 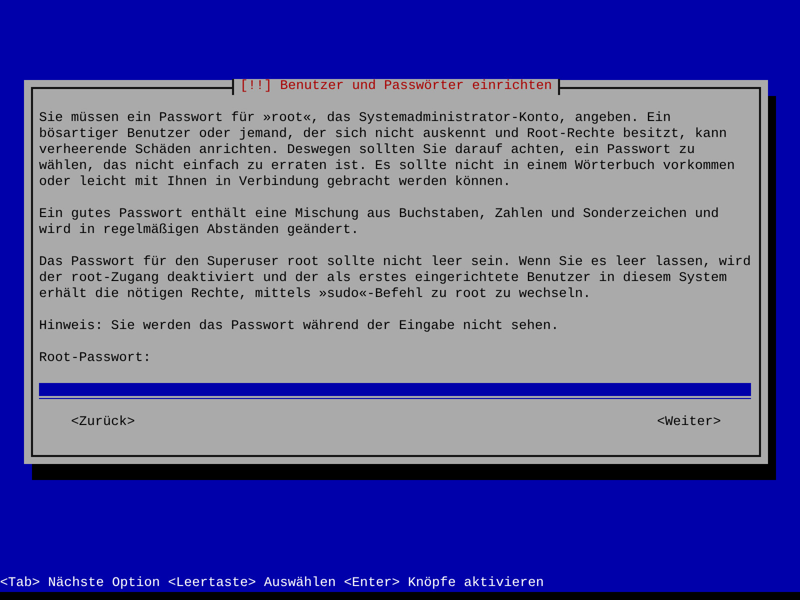 What do you see at coordinates (395, 391) in the screenshot?
I see `password-field` at bounding box center [395, 391].